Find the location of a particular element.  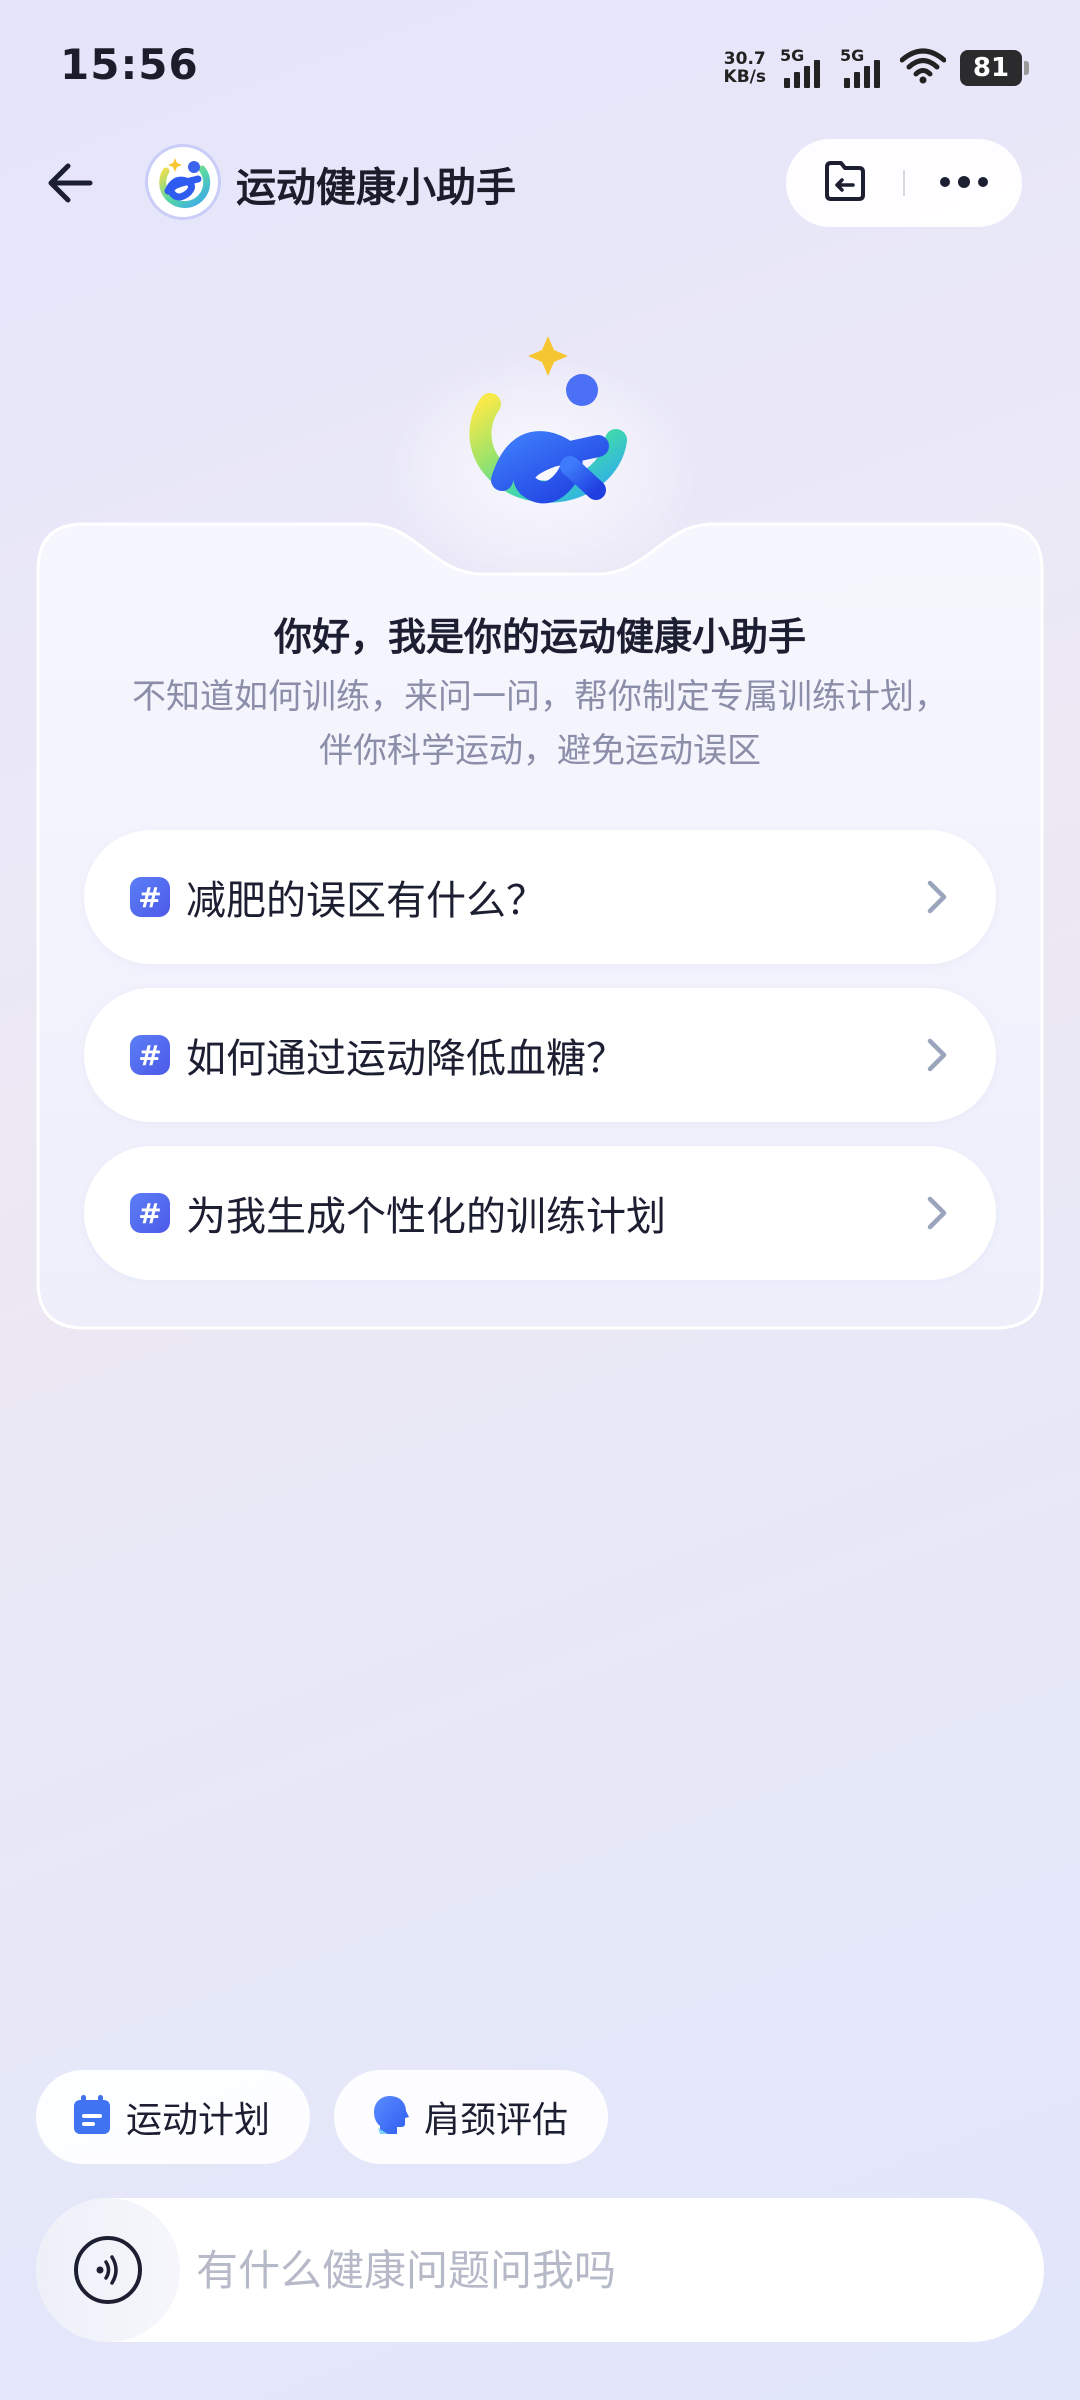

history-folder-icon is located at coordinates (845, 183).